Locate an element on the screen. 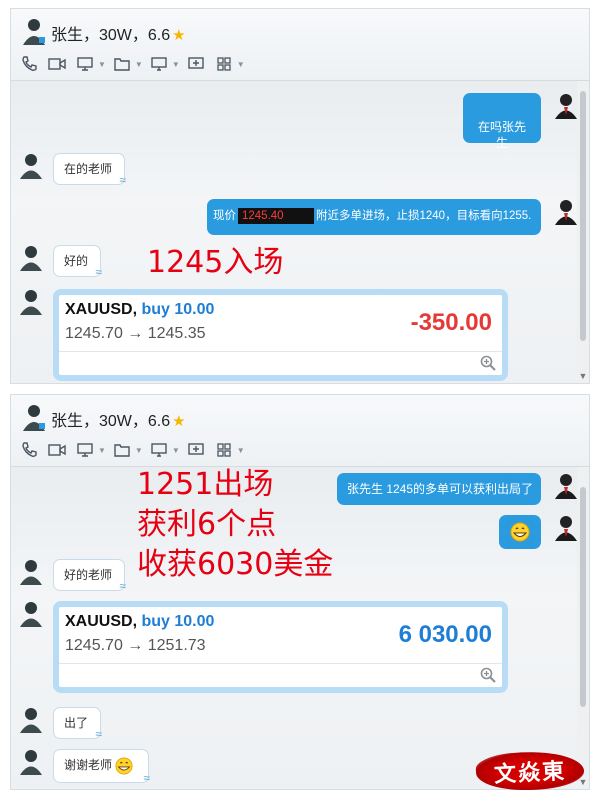 Image resolution: width=600 pixels, height=795 pixels. watermark-text: 文焱東 is located at coordinates (530, 773).